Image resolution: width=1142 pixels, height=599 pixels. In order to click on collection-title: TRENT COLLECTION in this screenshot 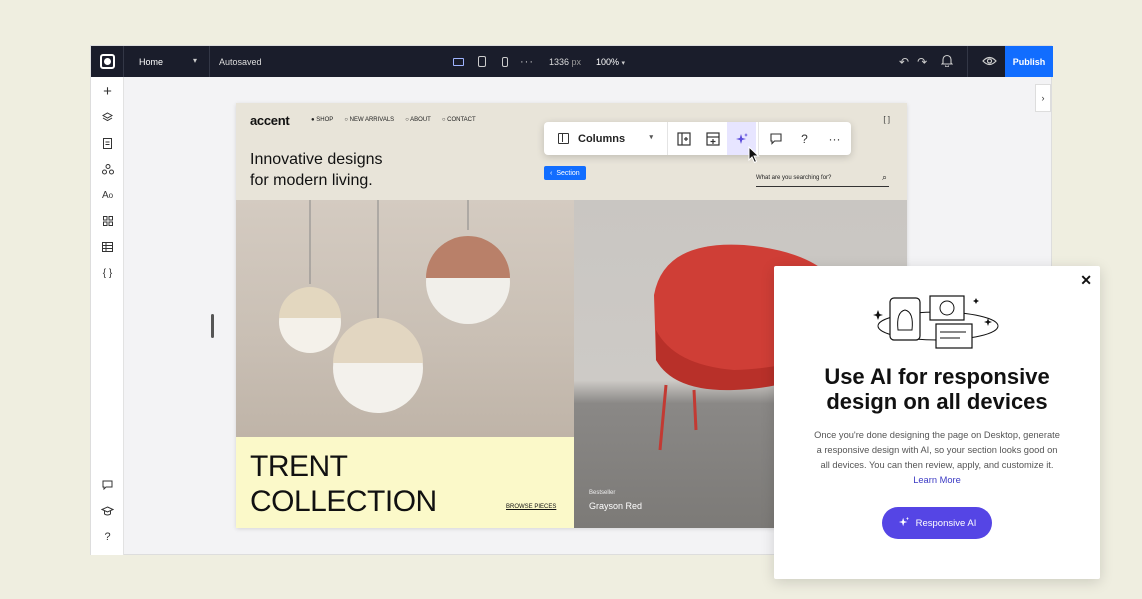, I will do `click(343, 484)`.